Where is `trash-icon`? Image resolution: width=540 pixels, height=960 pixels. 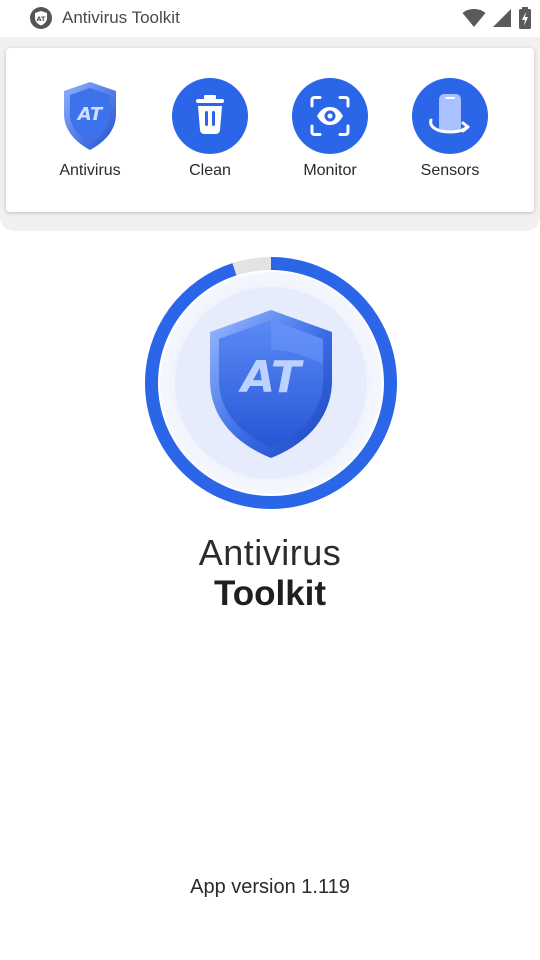
trash-icon is located at coordinates (210, 114).